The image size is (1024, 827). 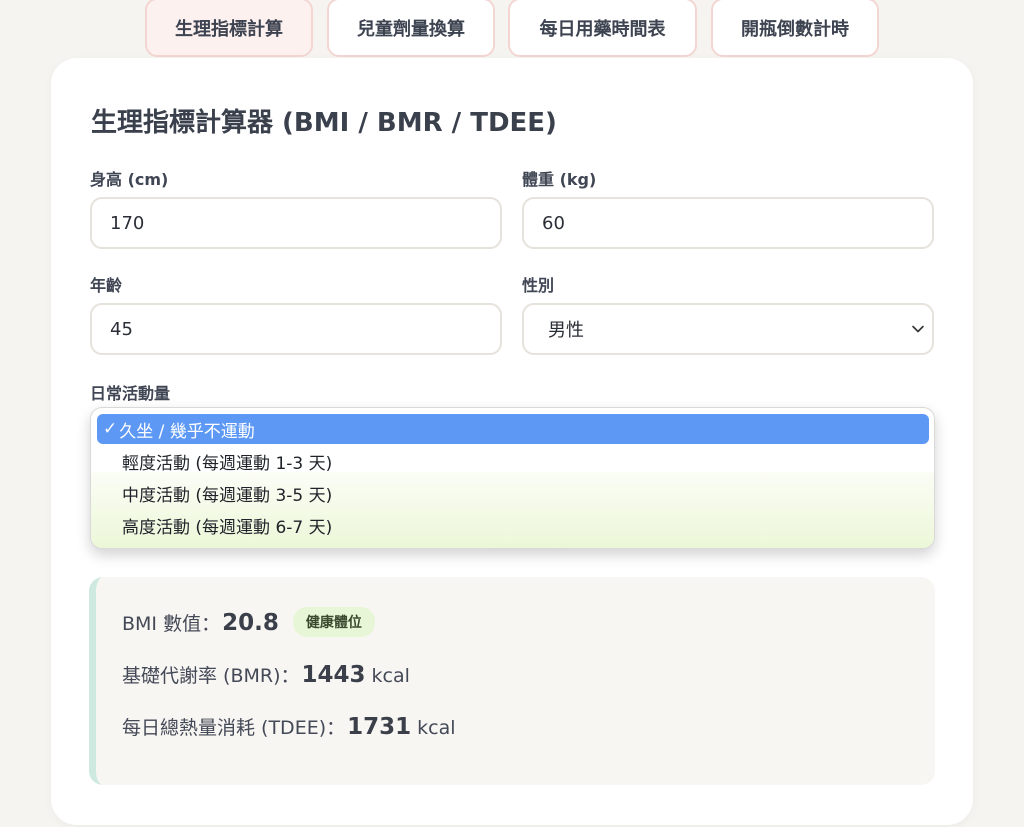 I want to click on tdee-row: 每日總熱量消耗 (TDEE)： 1731 kcal, so click(x=289, y=726).